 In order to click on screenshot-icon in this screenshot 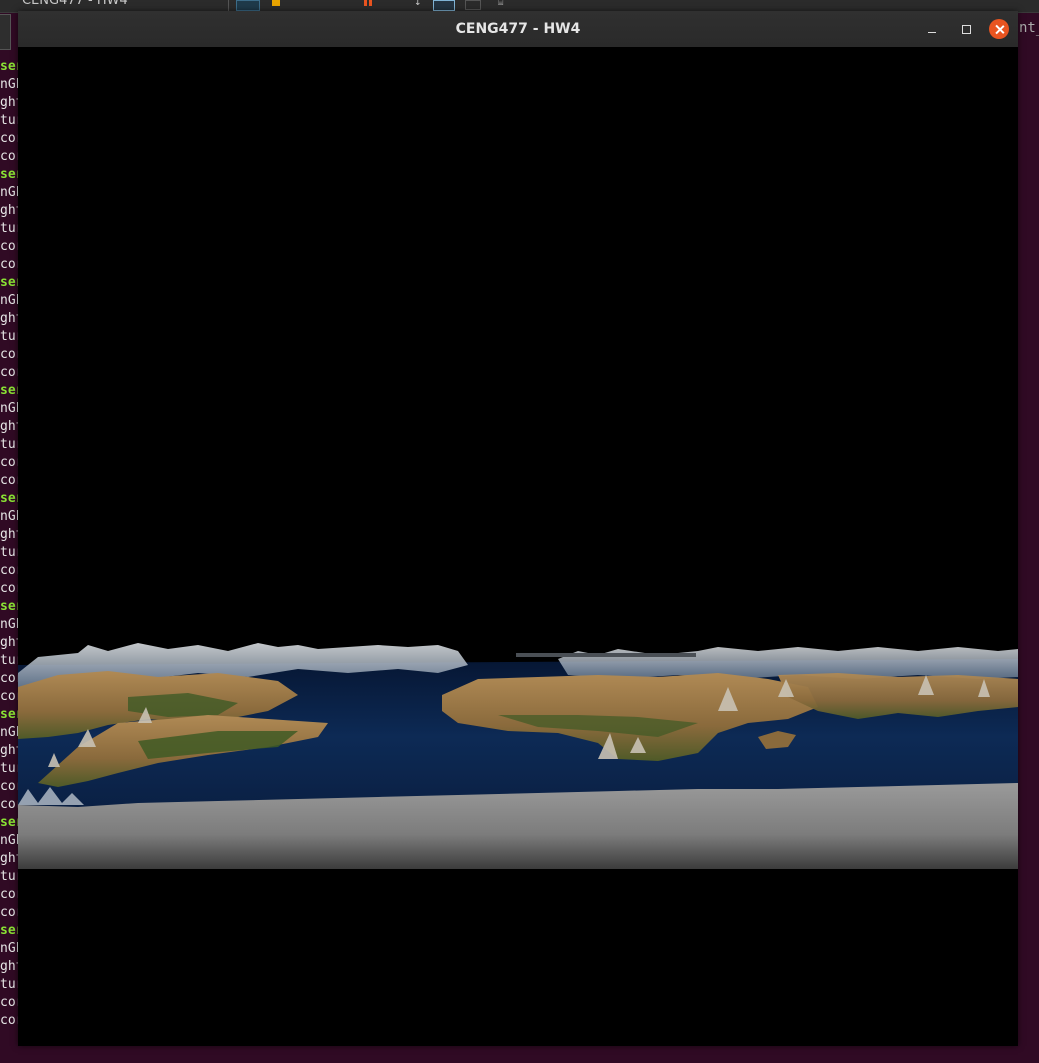, I will do `click(444, 5)`.